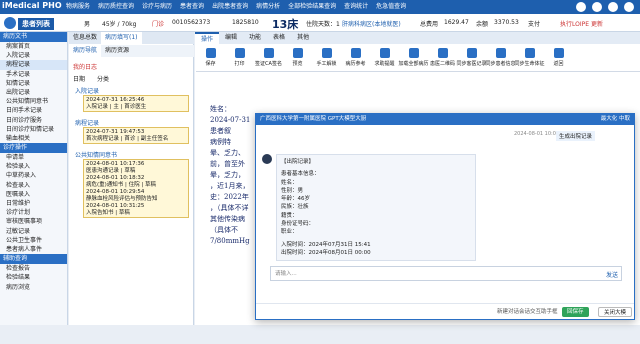 This screenshot has width=640, height=344. What do you see at coordinates (356, 7) in the screenshot?
I see `menu-item: 查询统计` at bounding box center [356, 7].